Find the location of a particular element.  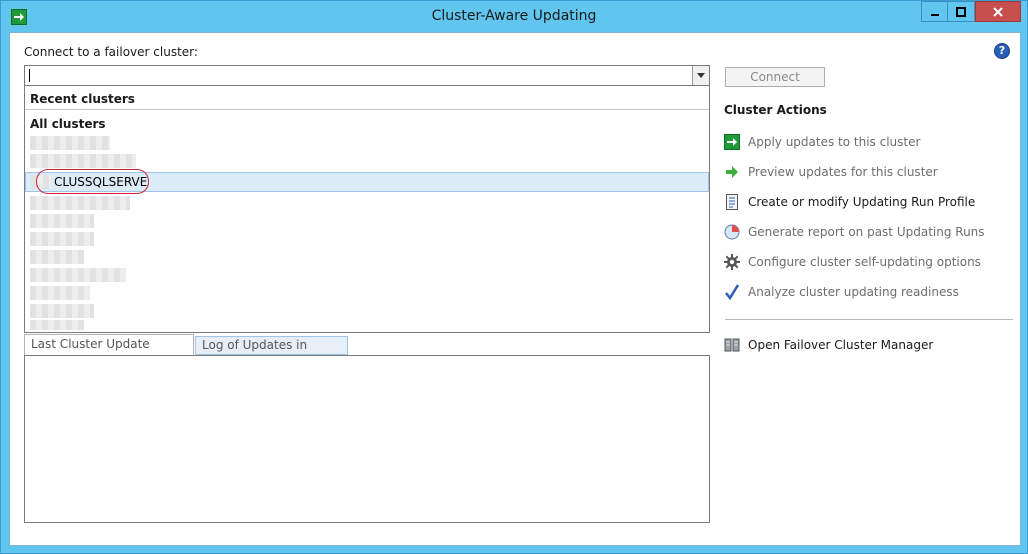

maximize-button is located at coordinates (961, 11).